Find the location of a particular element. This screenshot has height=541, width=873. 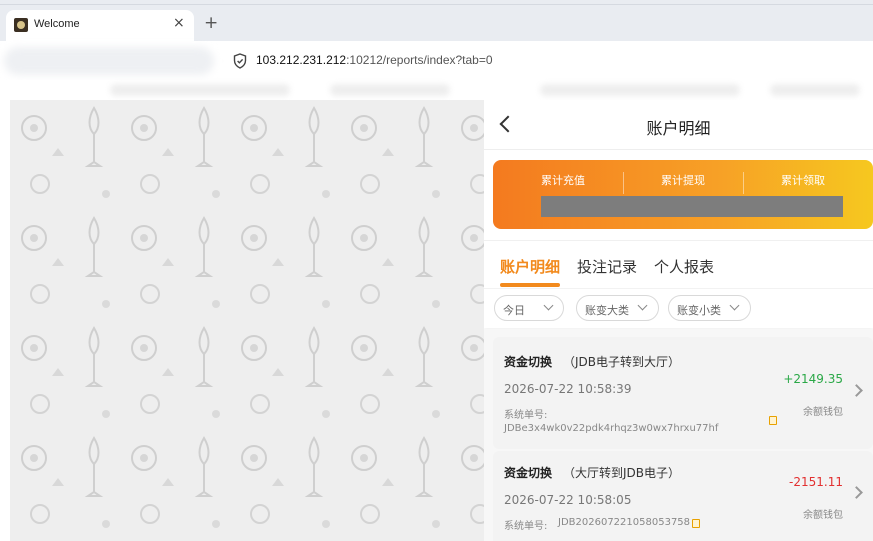

url-path: :10212/reports/index?tab=0 is located at coordinates (419, 60).